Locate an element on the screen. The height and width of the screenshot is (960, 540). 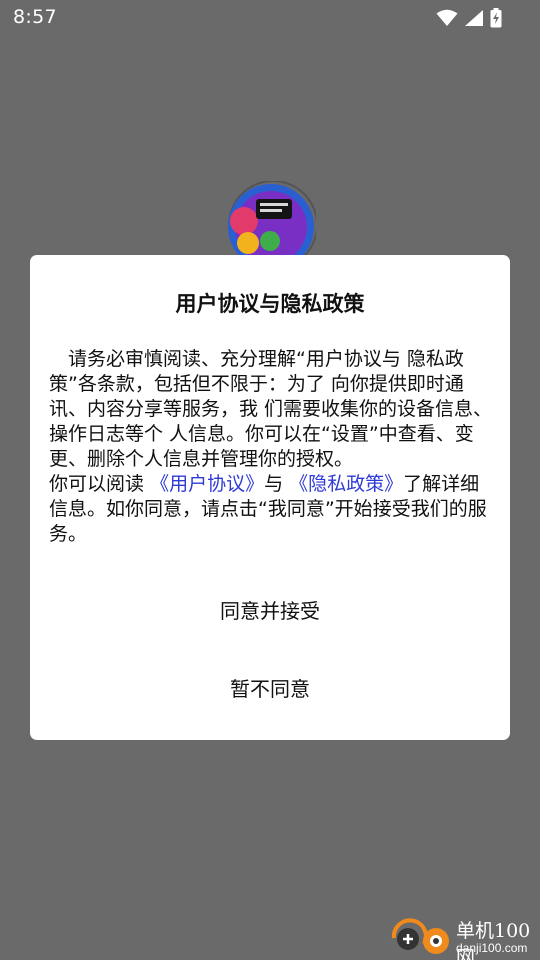
dialog-title: 用户协议与隐私政策 is located at coordinates (270, 304).